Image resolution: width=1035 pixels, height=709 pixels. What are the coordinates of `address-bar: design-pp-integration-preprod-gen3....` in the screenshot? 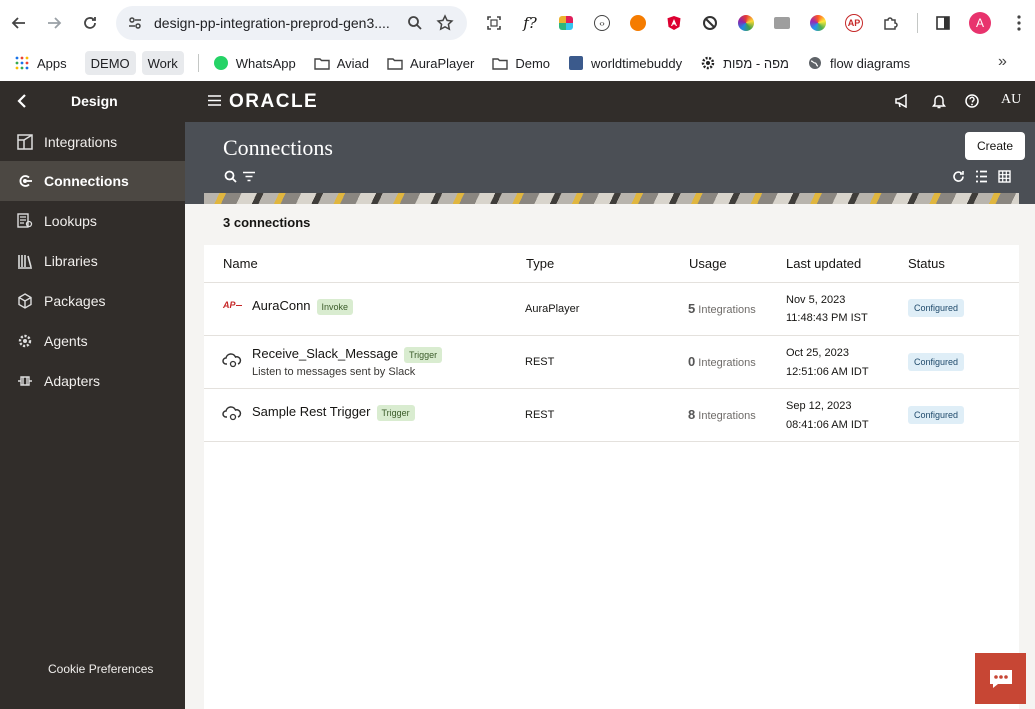 It's located at (291, 23).